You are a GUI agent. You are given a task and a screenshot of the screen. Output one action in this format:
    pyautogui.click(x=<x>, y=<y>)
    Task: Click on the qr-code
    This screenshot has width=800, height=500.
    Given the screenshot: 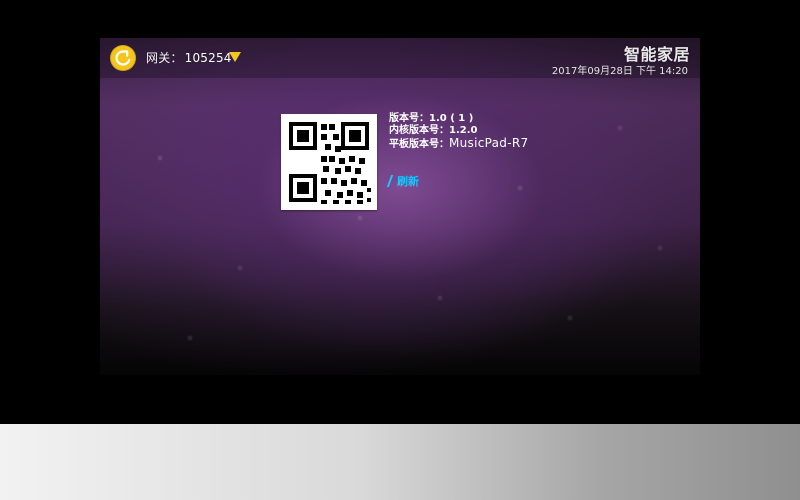 What is the action you would take?
    pyautogui.click(x=329, y=162)
    